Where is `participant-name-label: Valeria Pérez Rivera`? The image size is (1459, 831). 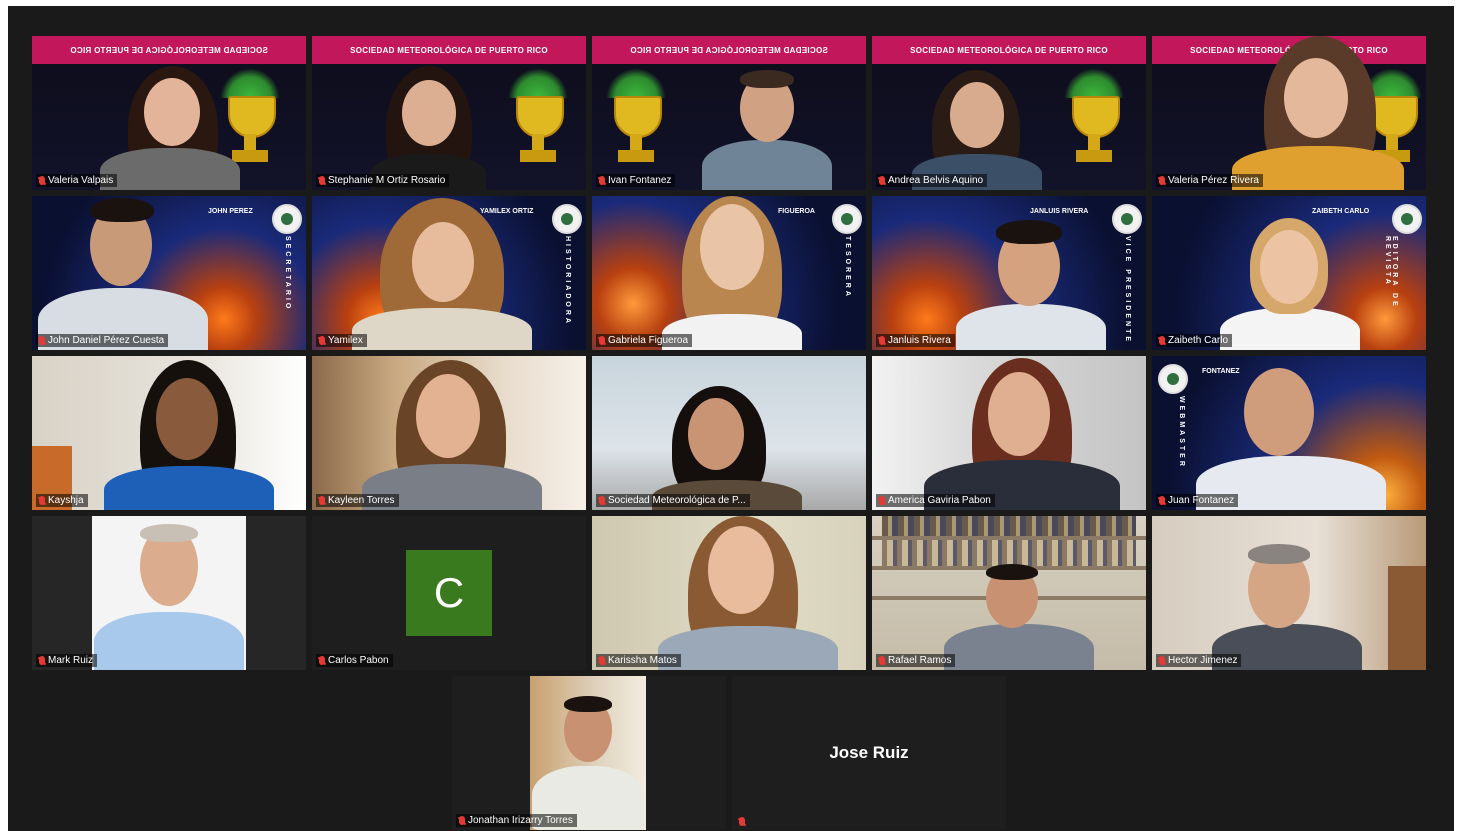
participant-name-label: Valeria Pérez Rivera is located at coordinates (1209, 180).